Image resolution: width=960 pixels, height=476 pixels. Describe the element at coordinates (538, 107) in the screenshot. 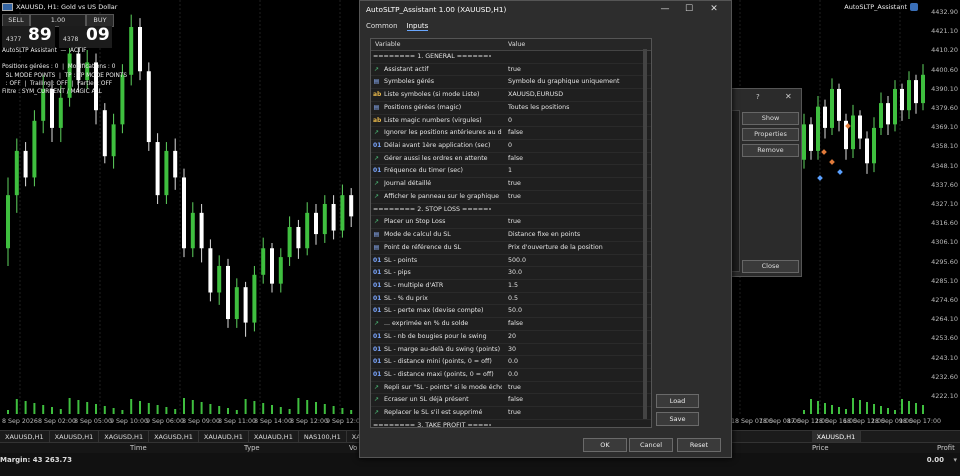

I see `input-value: Toutes les positions` at that location.